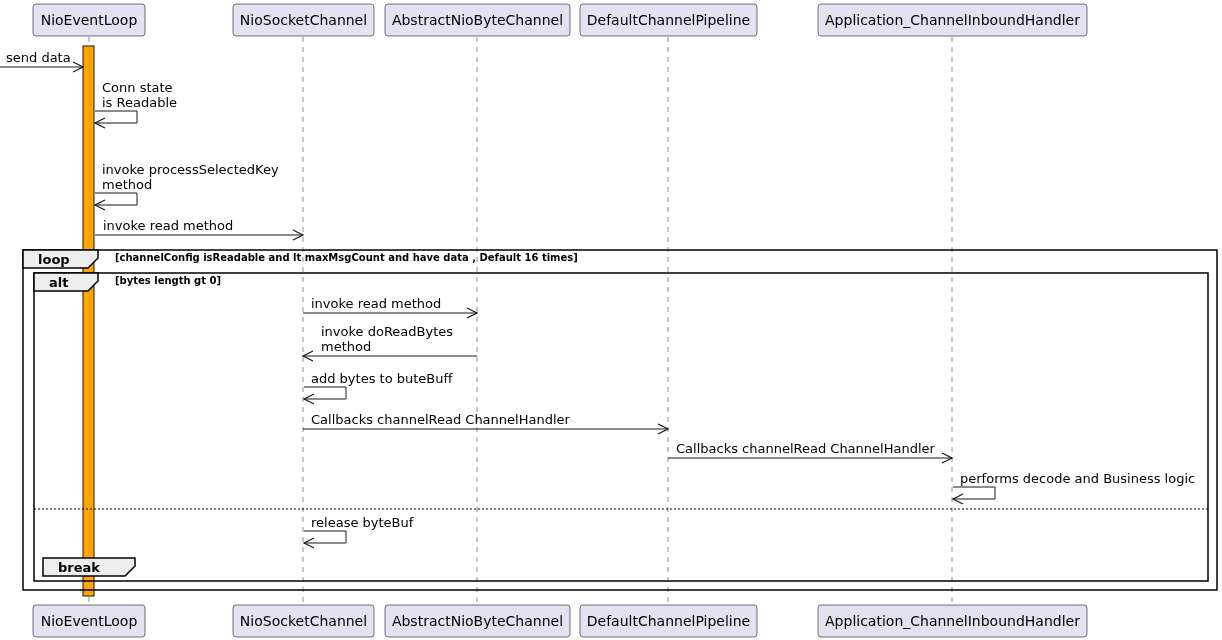 This screenshot has width=1222, height=640. Describe the element at coordinates (168, 280) in the screenshot. I see `frame-guard: [bytes length gt 0]` at that location.